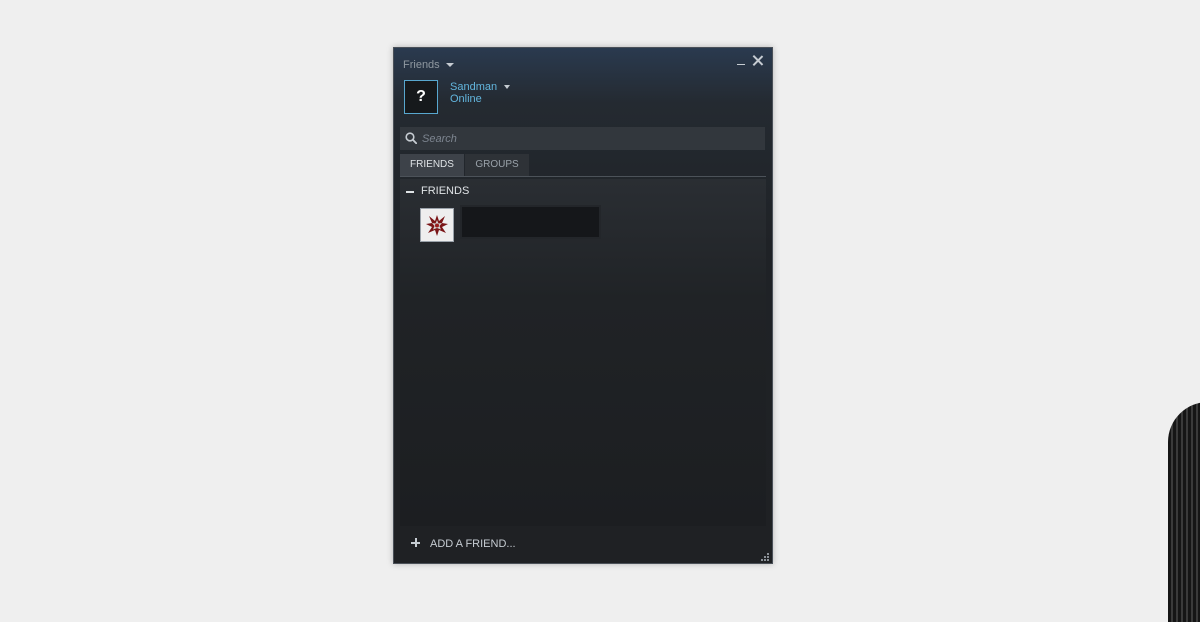 The height and width of the screenshot is (622, 1200). I want to click on search-bar, so click(582, 138).